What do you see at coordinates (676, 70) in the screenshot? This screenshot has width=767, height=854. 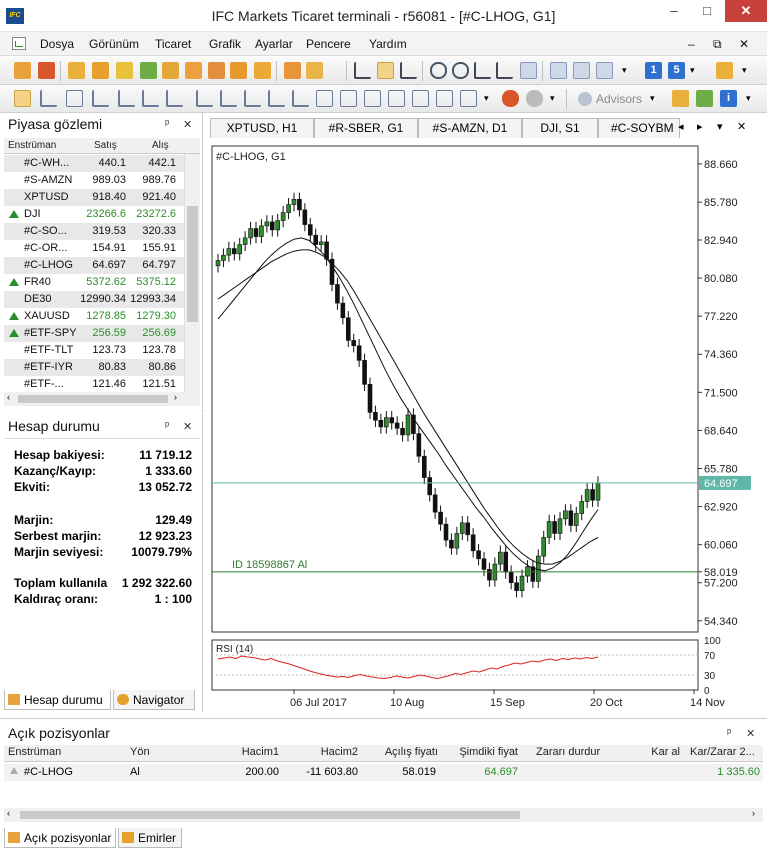 I see `one-click-5-button: 5` at bounding box center [676, 70].